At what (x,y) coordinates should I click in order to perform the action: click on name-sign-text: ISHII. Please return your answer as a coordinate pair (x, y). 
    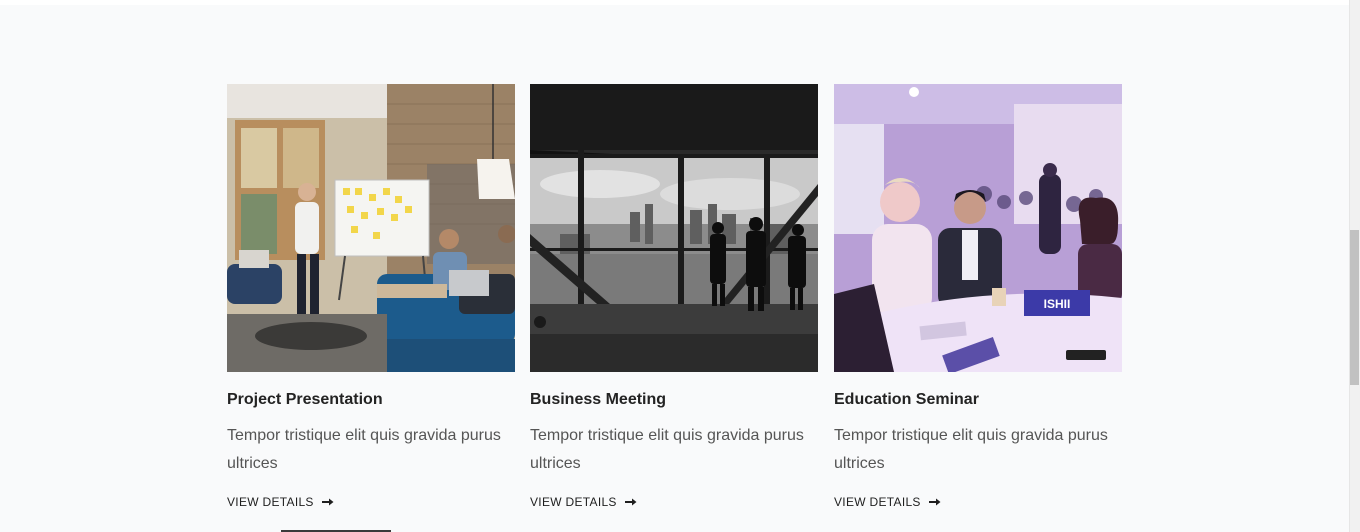
    Looking at the image, I should click on (1057, 304).